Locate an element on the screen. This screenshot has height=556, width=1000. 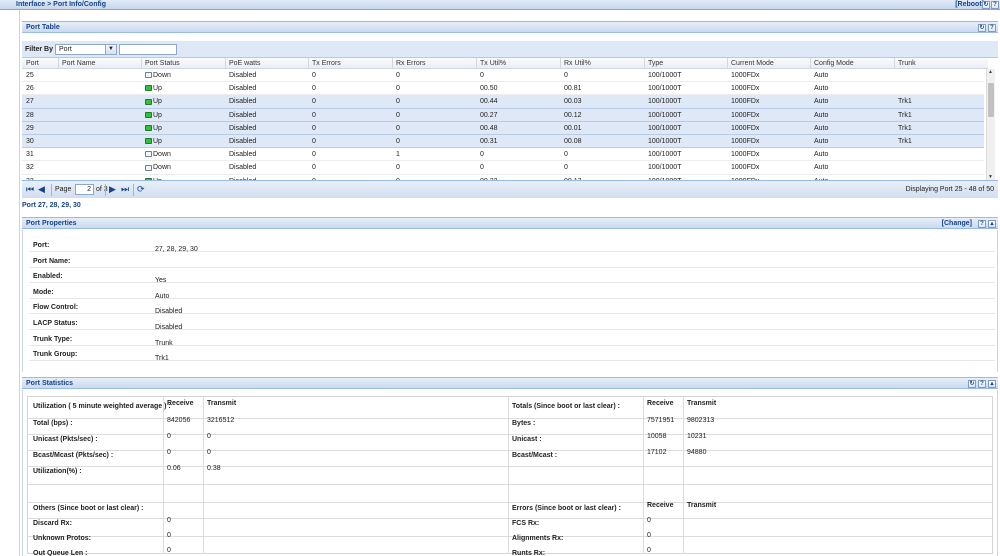
property-row: Trunk Group: Trk1 is located at coordinates (512, 354).